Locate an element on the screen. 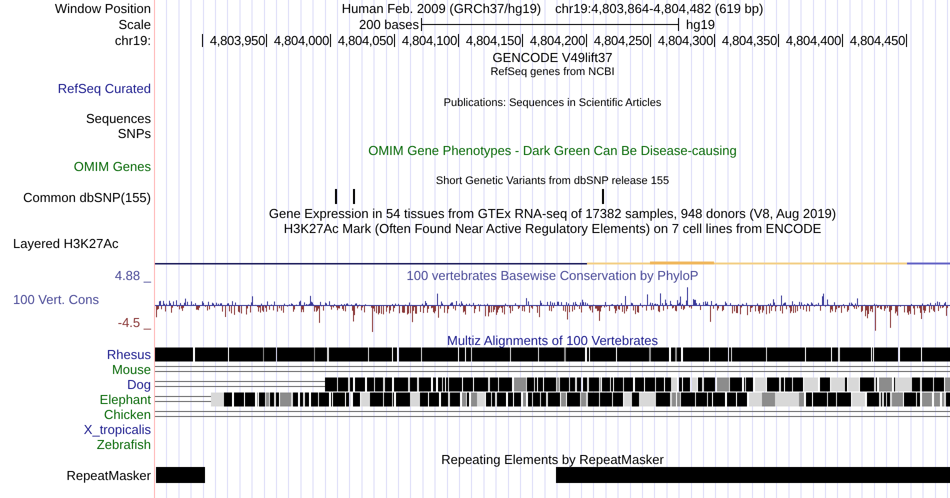  row-label: Window Position is located at coordinates (102, 8).